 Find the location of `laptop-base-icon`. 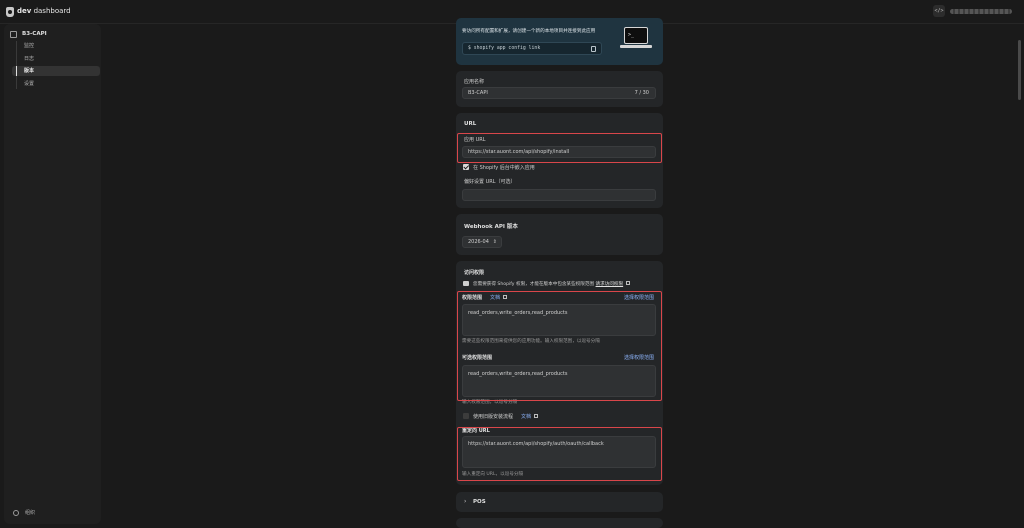

laptop-base-icon is located at coordinates (636, 46).